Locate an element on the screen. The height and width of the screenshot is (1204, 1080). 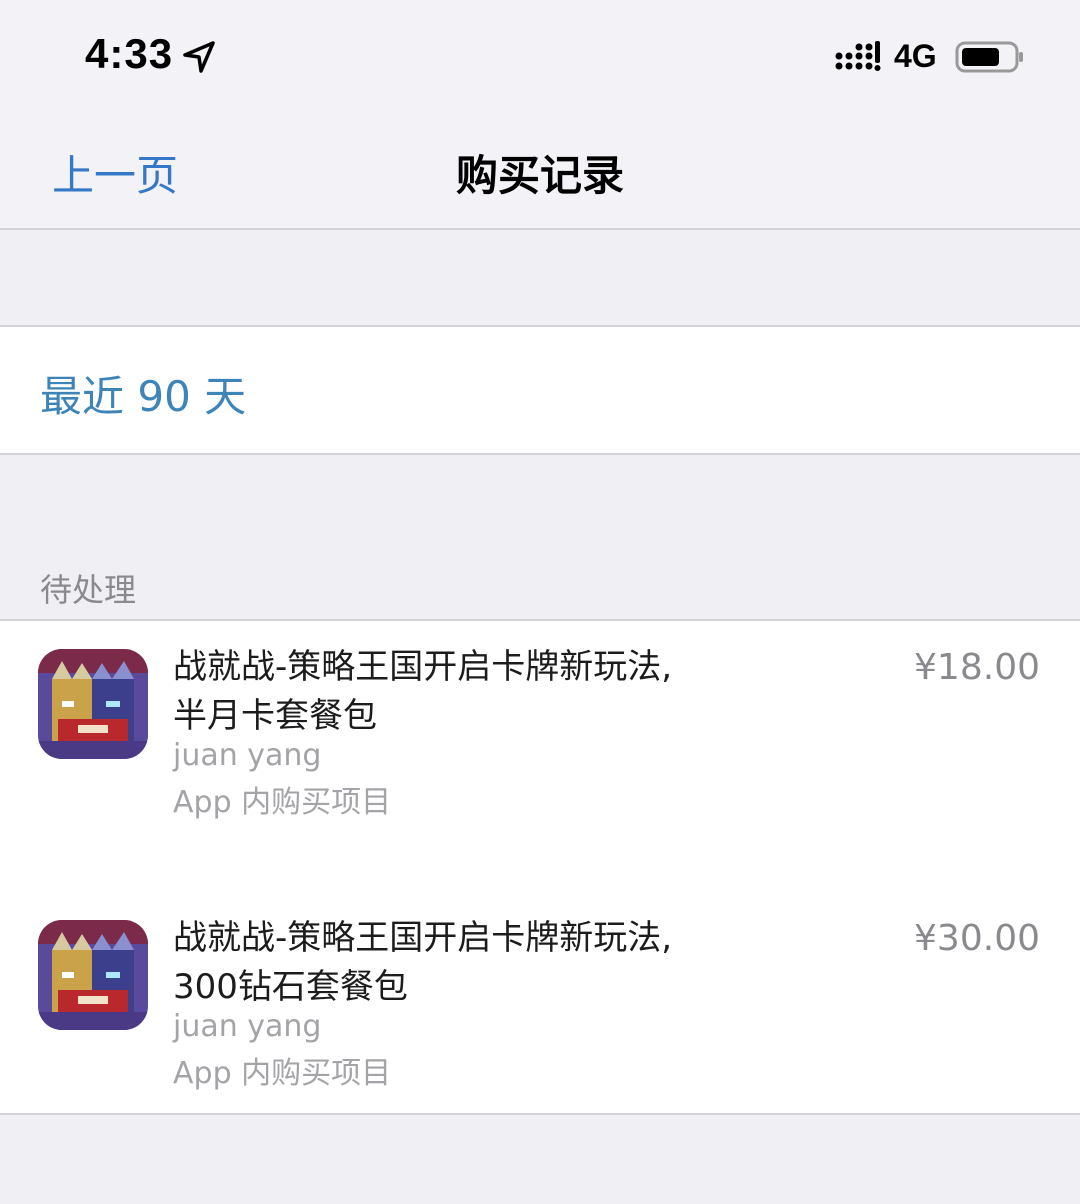
period-label: 最近 90 天 is located at coordinates (143, 393).